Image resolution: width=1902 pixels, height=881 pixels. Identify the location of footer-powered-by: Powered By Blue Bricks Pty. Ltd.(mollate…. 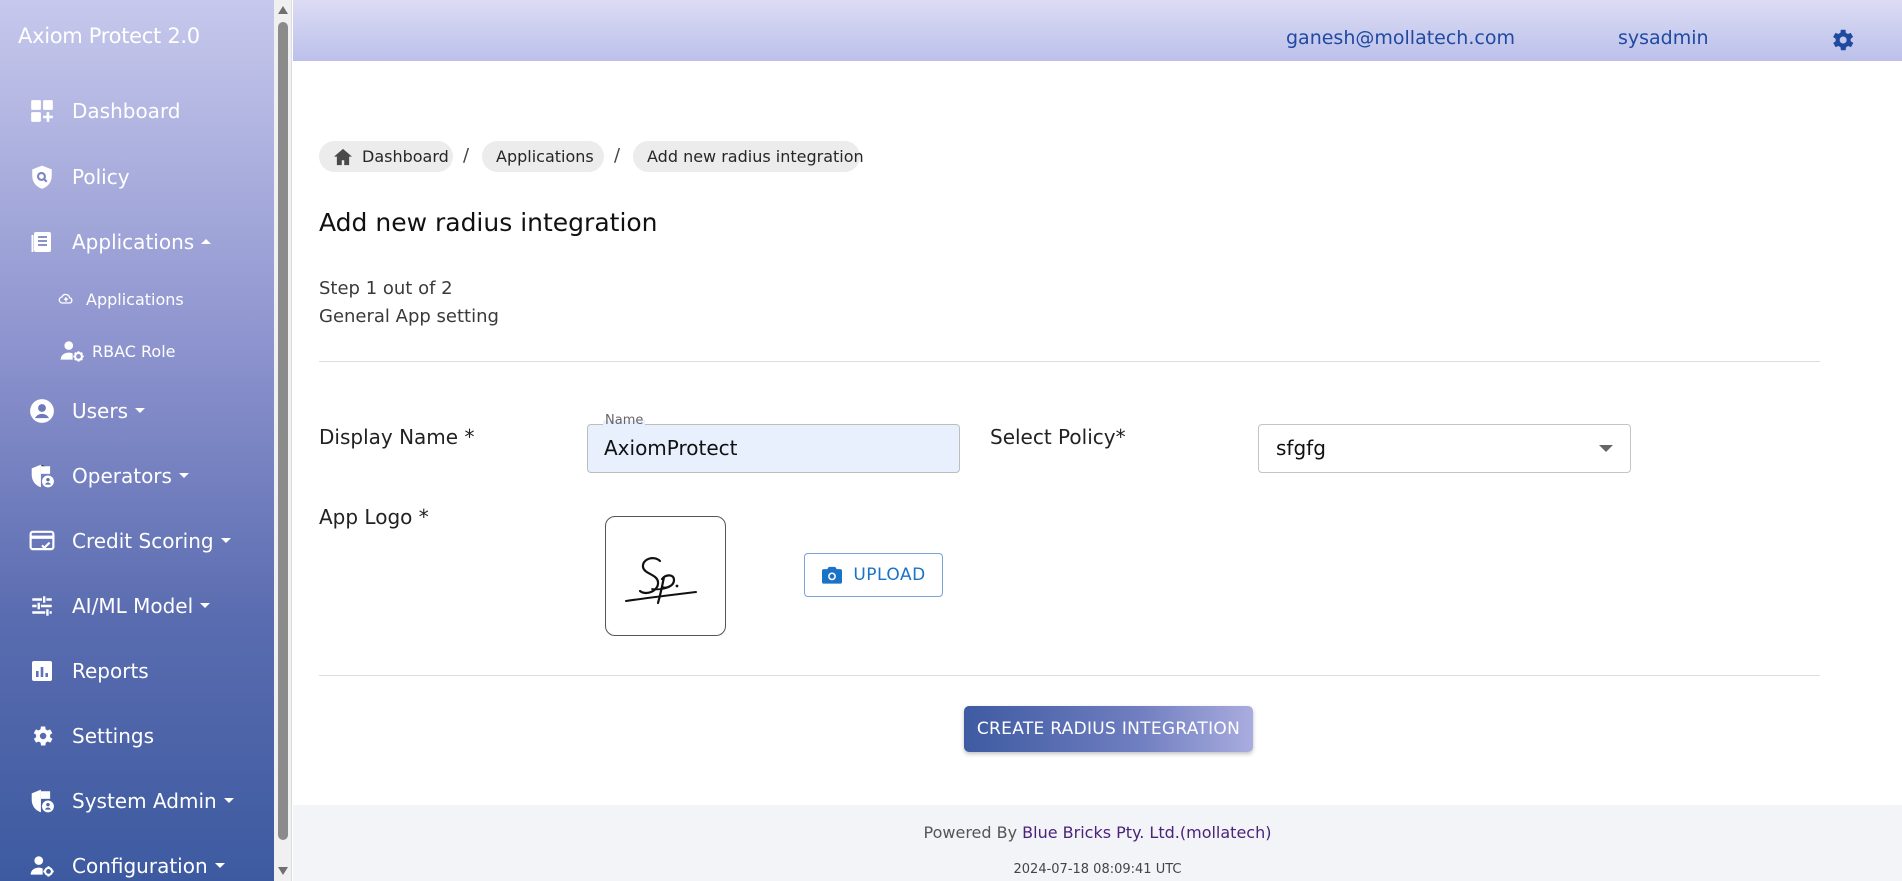
(1097, 832).